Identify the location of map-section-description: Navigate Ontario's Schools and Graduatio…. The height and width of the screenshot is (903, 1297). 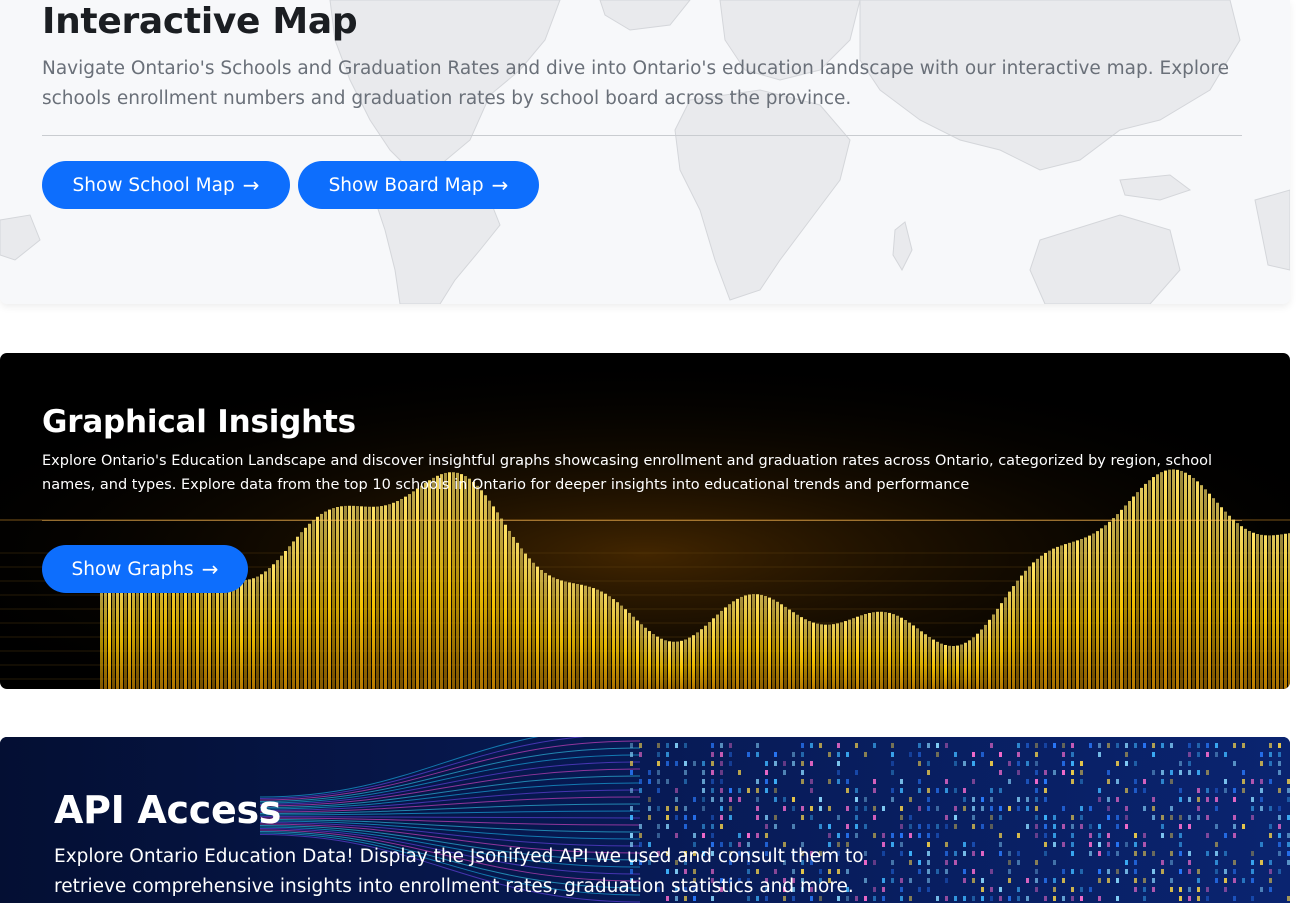
(635, 83).